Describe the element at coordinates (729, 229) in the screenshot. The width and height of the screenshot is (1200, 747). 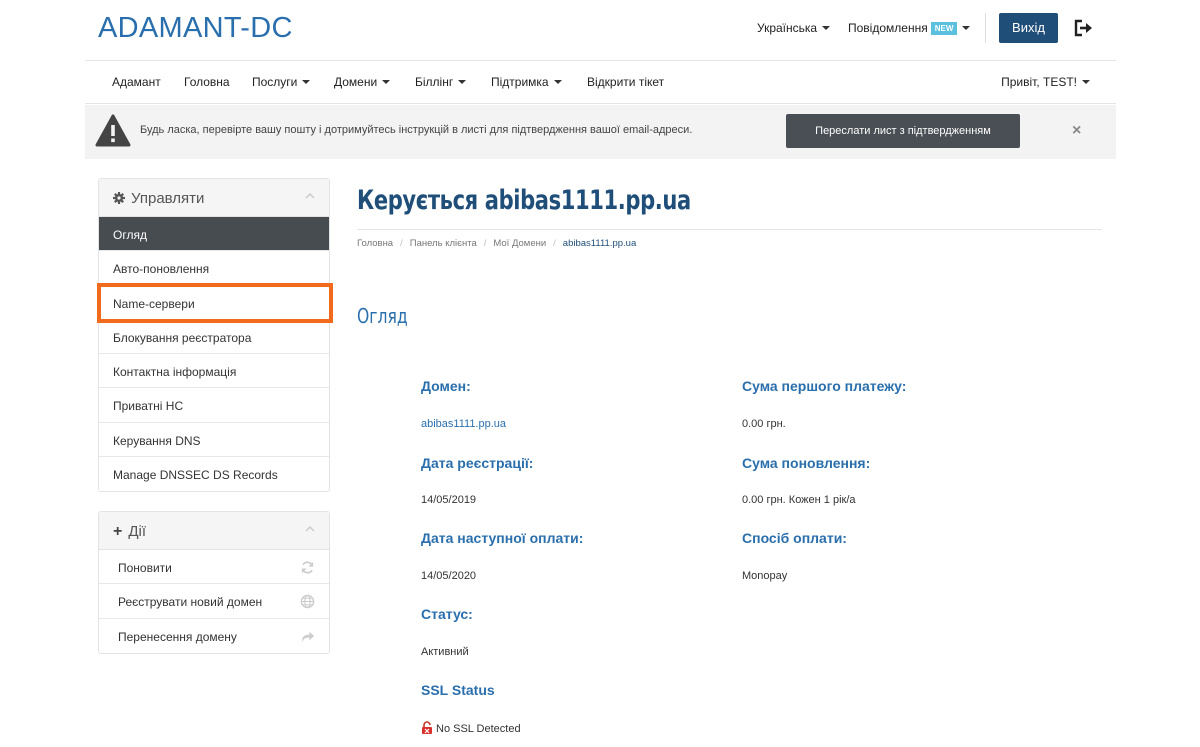
I see `title-divider` at that location.